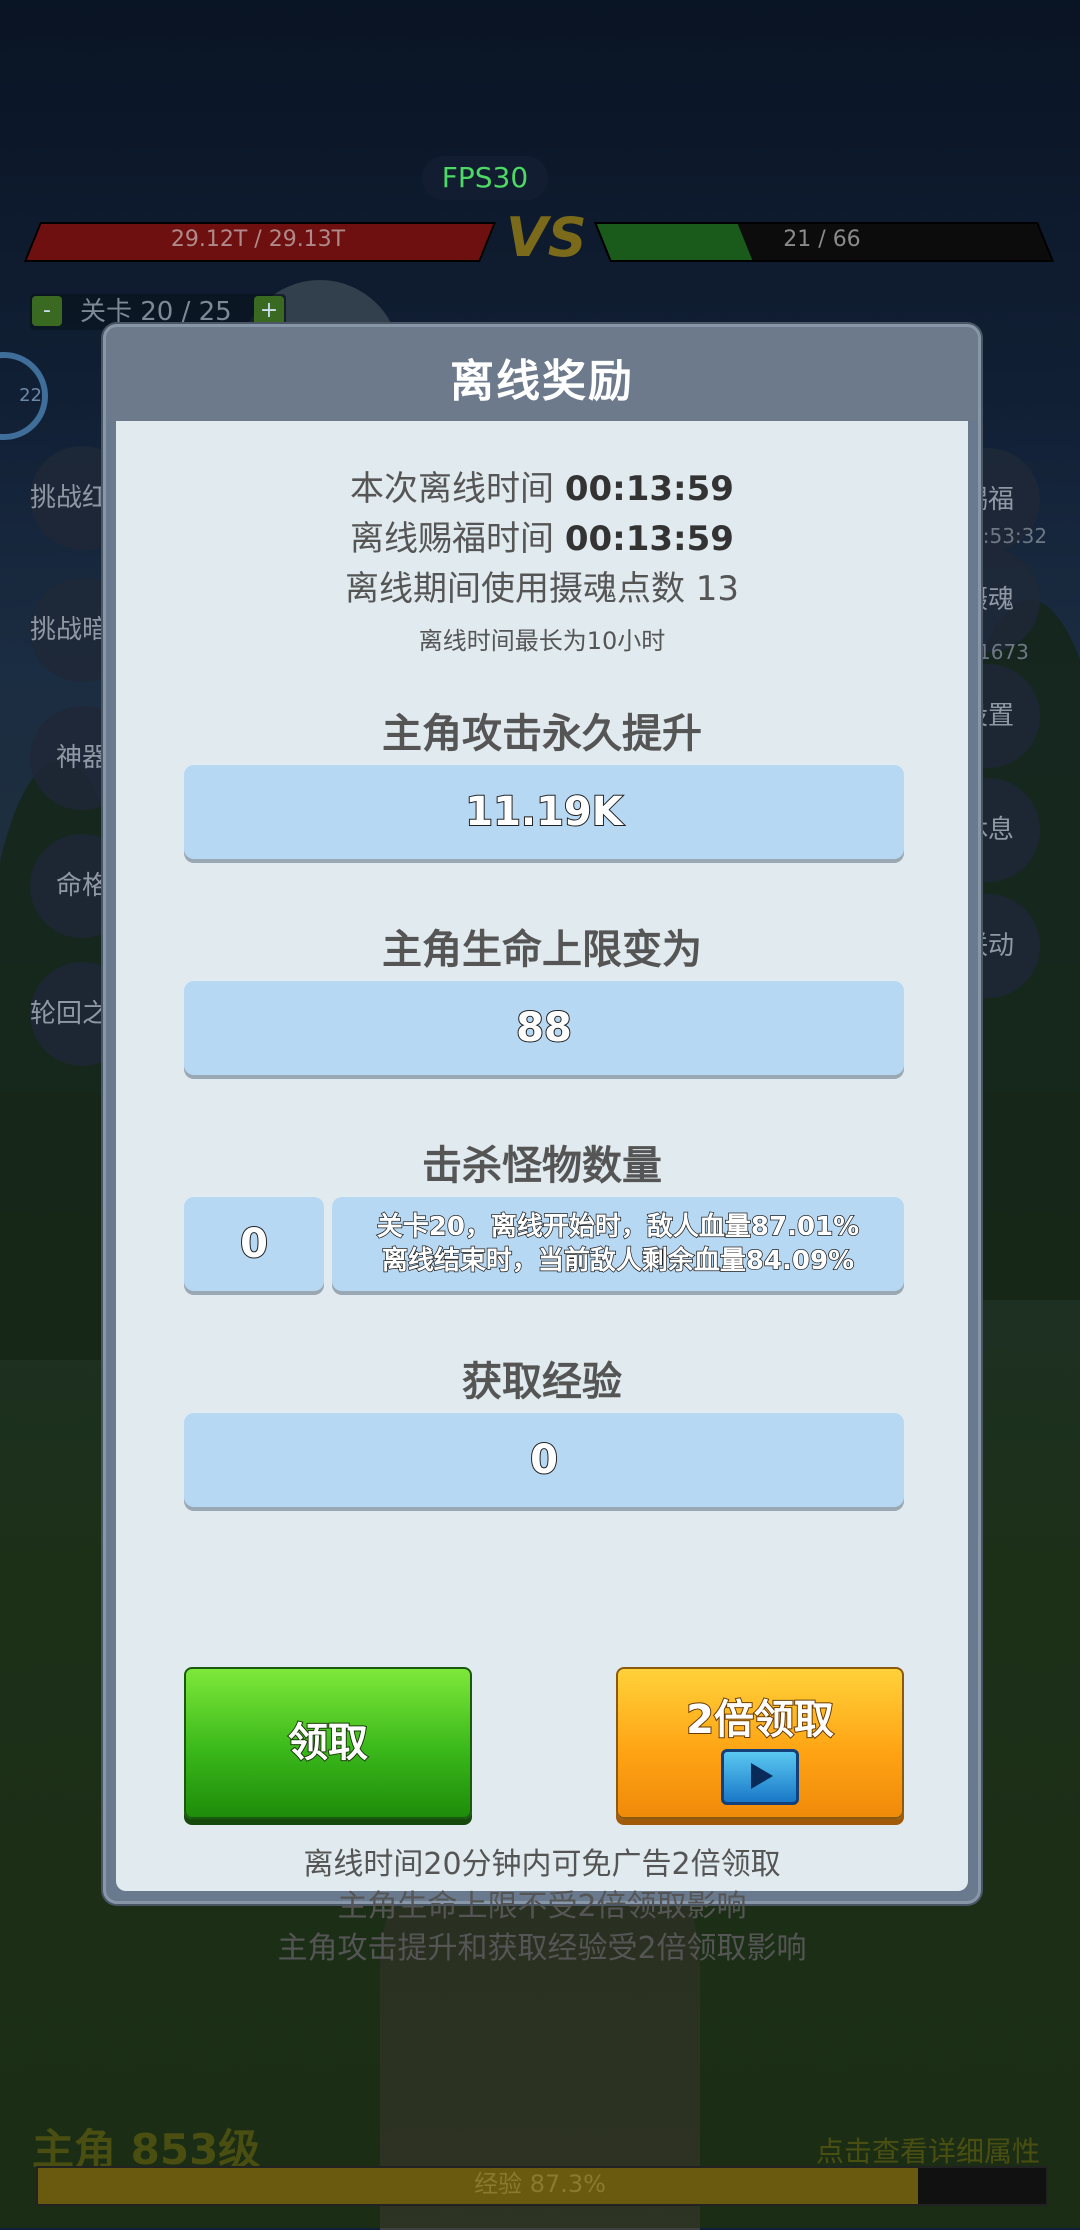  Describe the element at coordinates (649, 489) in the screenshot. I see `offline-time-value: 00:13:59` at that location.